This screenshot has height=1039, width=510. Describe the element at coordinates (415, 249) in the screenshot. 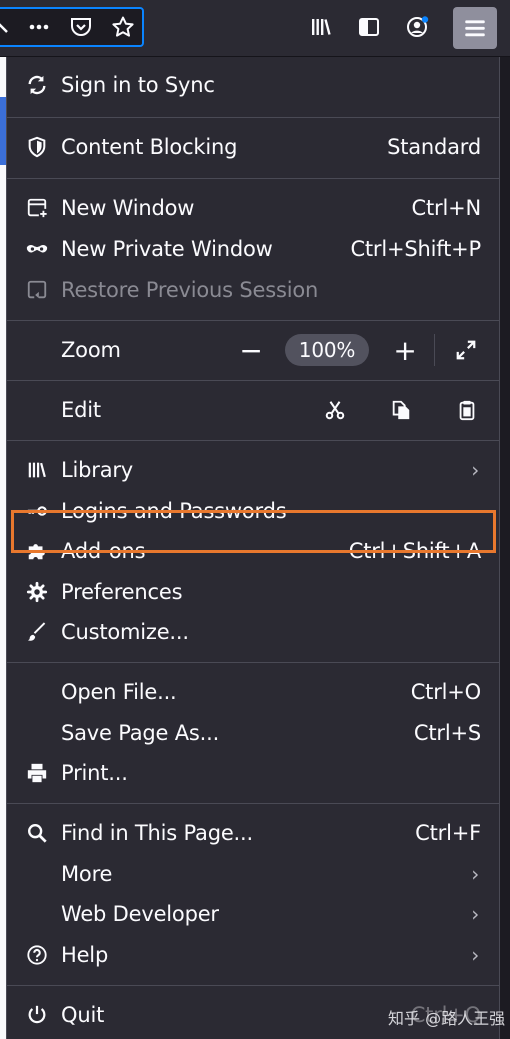

I see `shortcut-text: Ctrl+Shift+P` at that location.